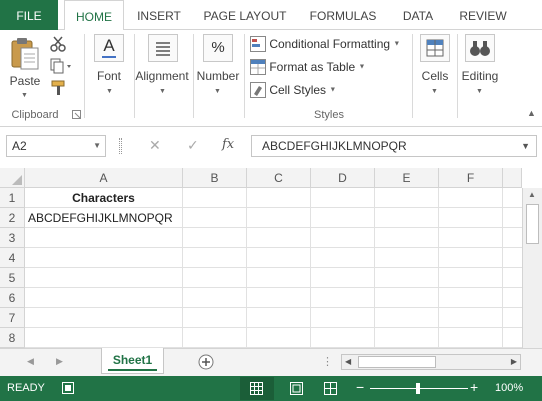 This screenshot has height=401, width=542. Describe the element at coordinates (435, 48) in the screenshot. I see `cells-icon` at that location.